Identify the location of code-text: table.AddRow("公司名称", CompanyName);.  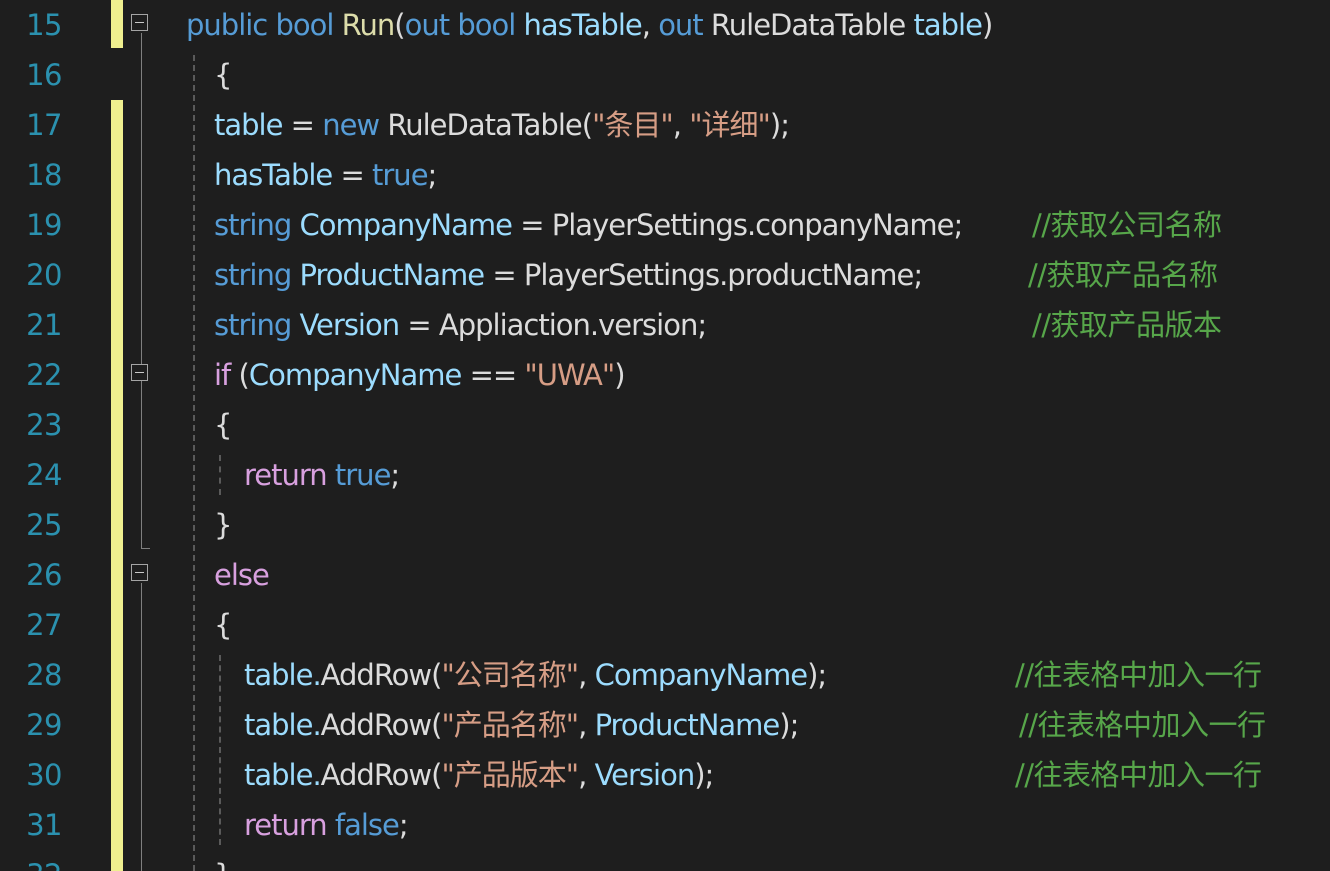
(535, 675).